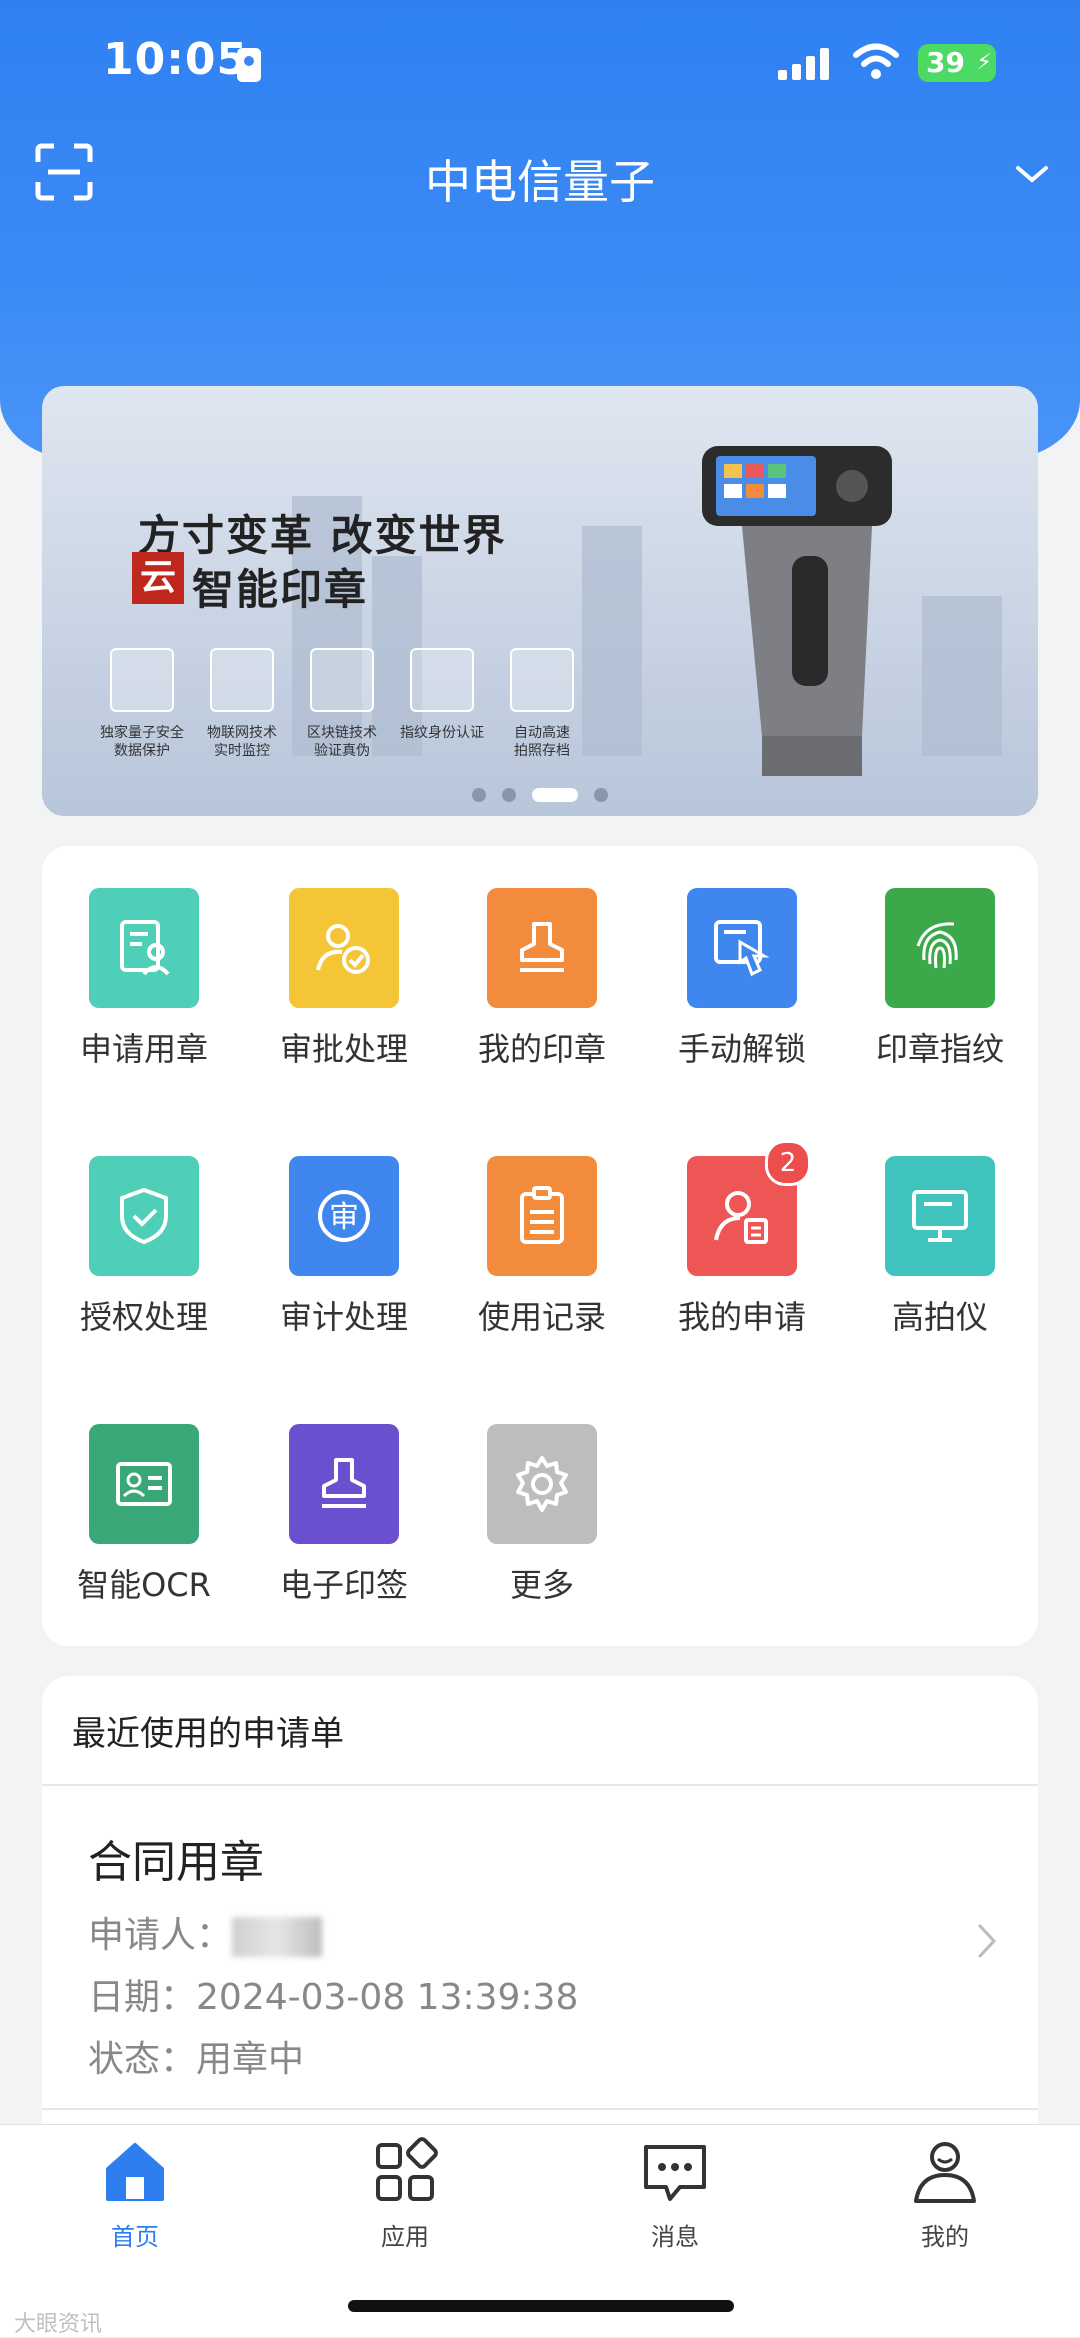 The height and width of the screenshot is (2338, 1080). What do you see at coordinates (542, 680) in the screenshot?
I see `camera-icon` at bounding box center [542, 680].